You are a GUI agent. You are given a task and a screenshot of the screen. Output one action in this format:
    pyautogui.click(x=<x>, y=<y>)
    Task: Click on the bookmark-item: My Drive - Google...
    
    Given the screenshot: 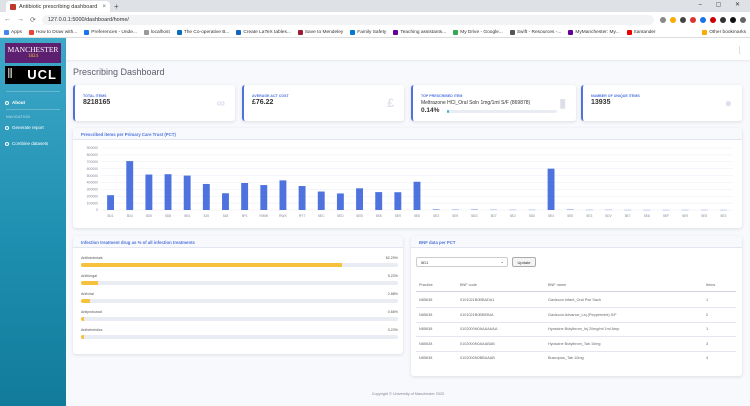 What is the action you would take?
    pyautogui.click(x=478, y=32)
    